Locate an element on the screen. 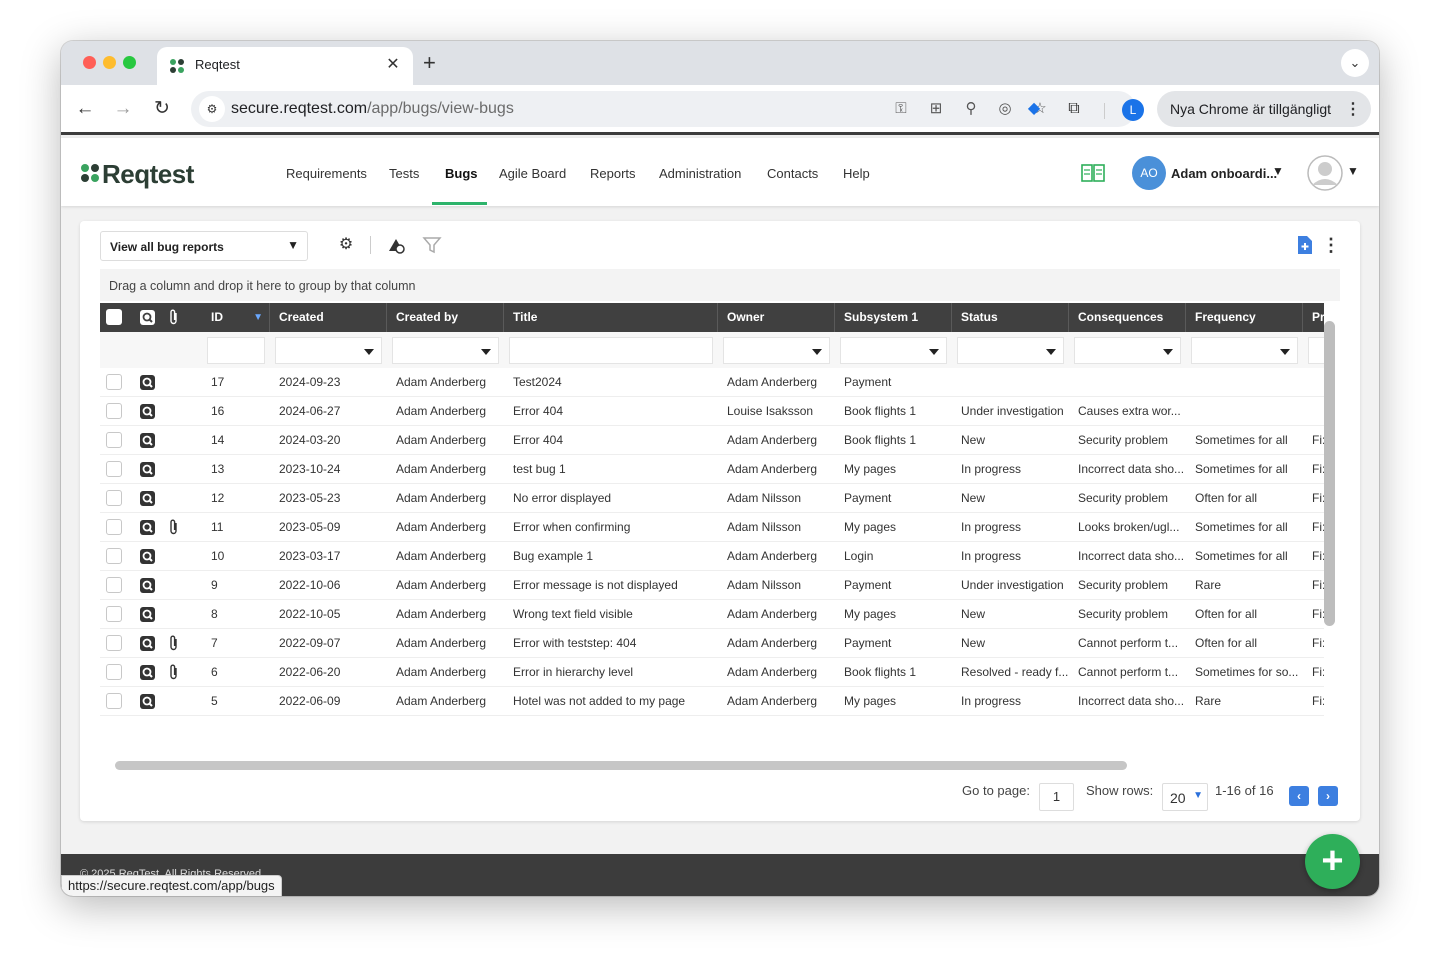 This screenshot has width=1440, height=977. user-avatar: AO is located at coordinates (1149, 173).